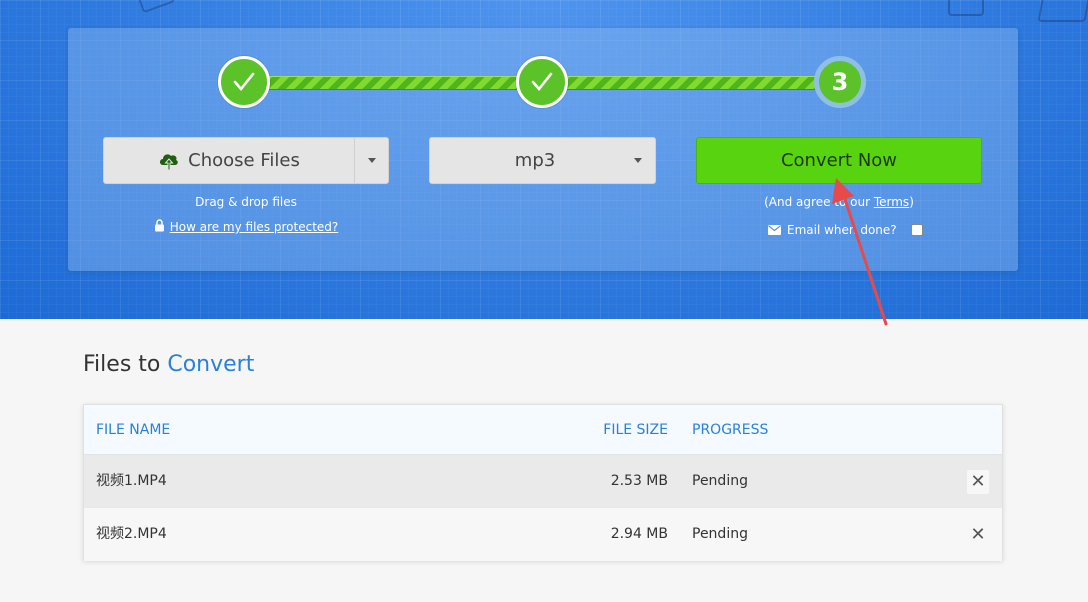 The image size is (1088, 602). Describe the element at coordinates (839, 160) in the screenshot. I see `convert-now-button: Convert Now` at that location.